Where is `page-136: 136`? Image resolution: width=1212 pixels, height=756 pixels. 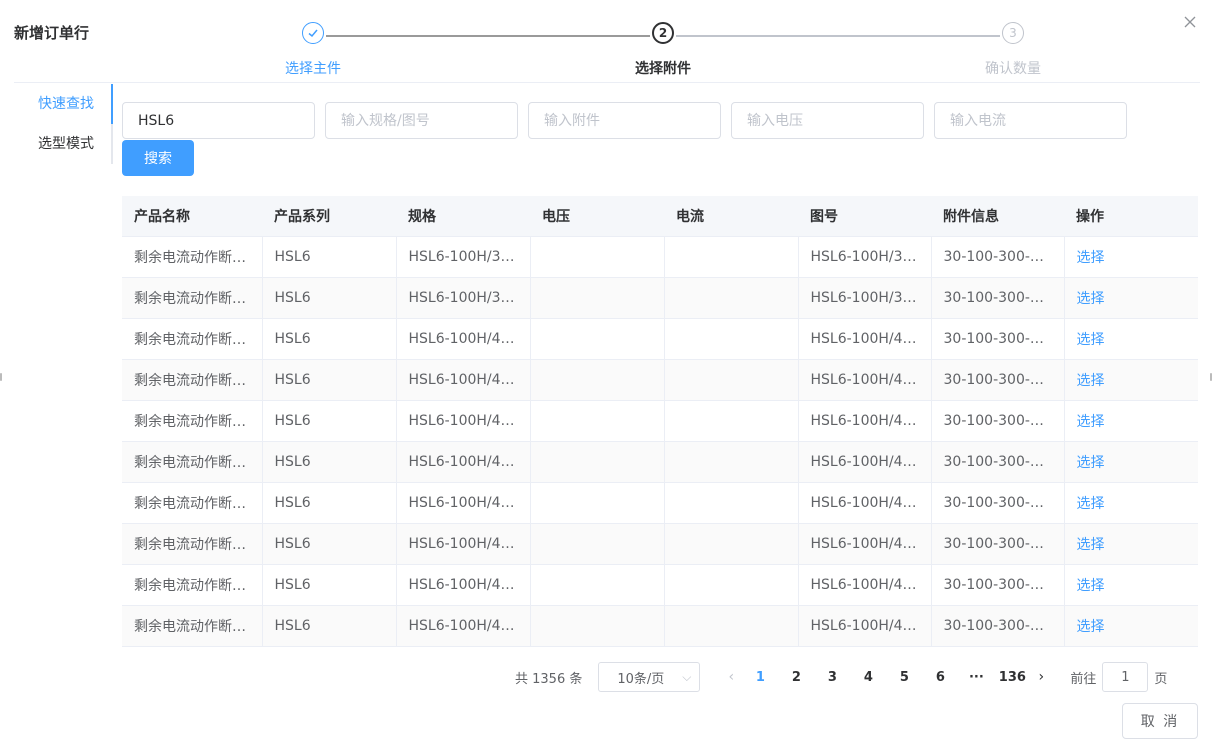
page-136: 136 is located at coordinates (1012, 677).